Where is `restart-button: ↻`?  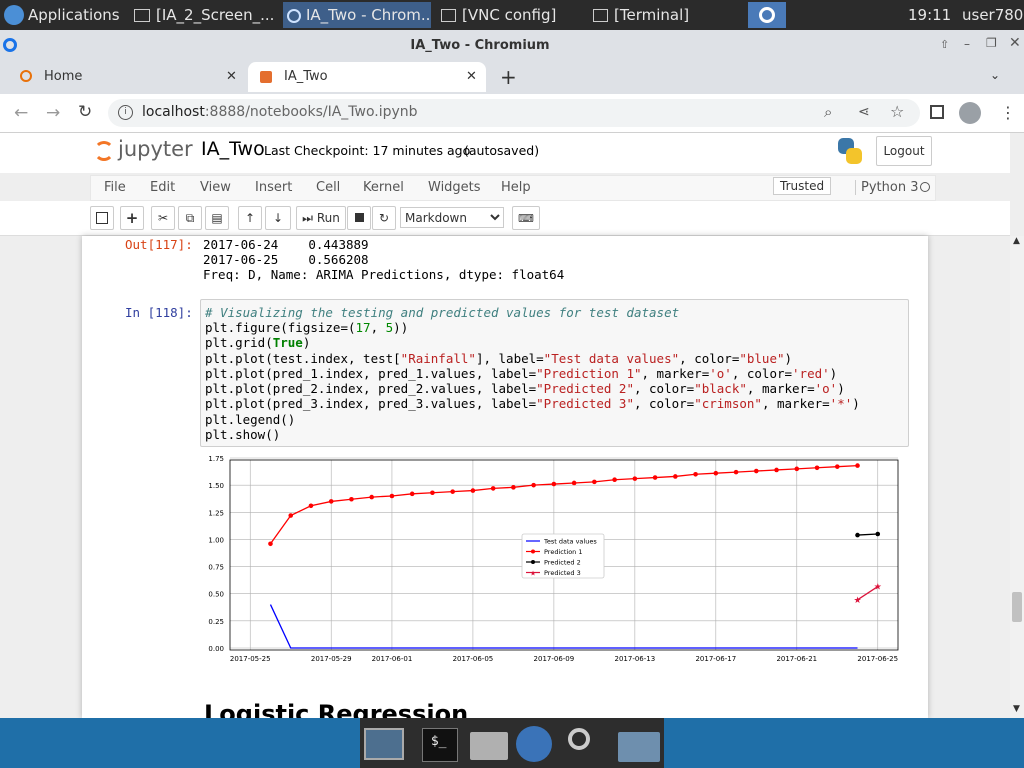 restart-button: ↻ is located at coordinates (384, 218).